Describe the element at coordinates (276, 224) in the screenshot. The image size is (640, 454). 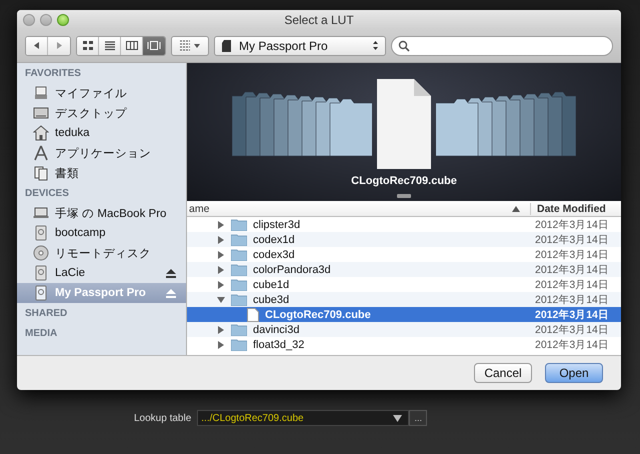
I see `file-name: clipster3d` at that location.